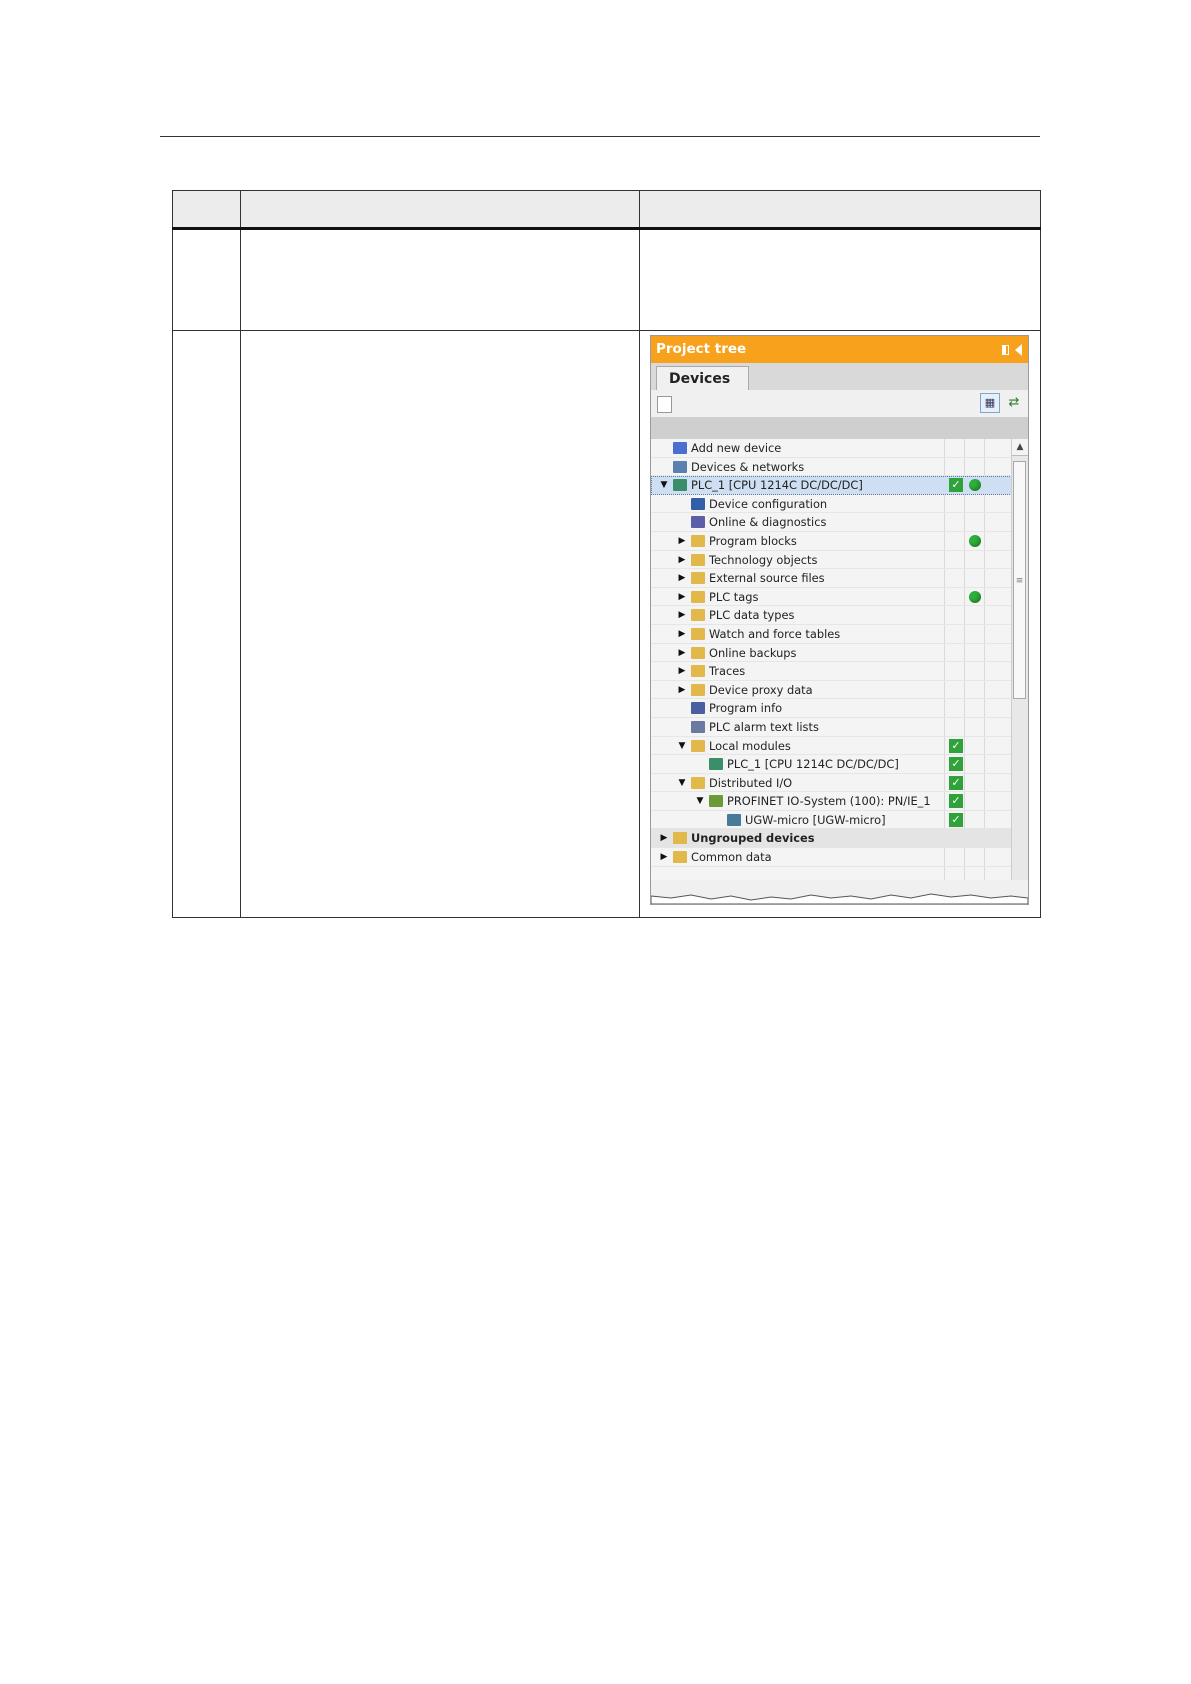 Image resolution: width=1191 pixels, height=1684 pixels. I want to click on tree-item: ▶ Common data, so click(839, 857).